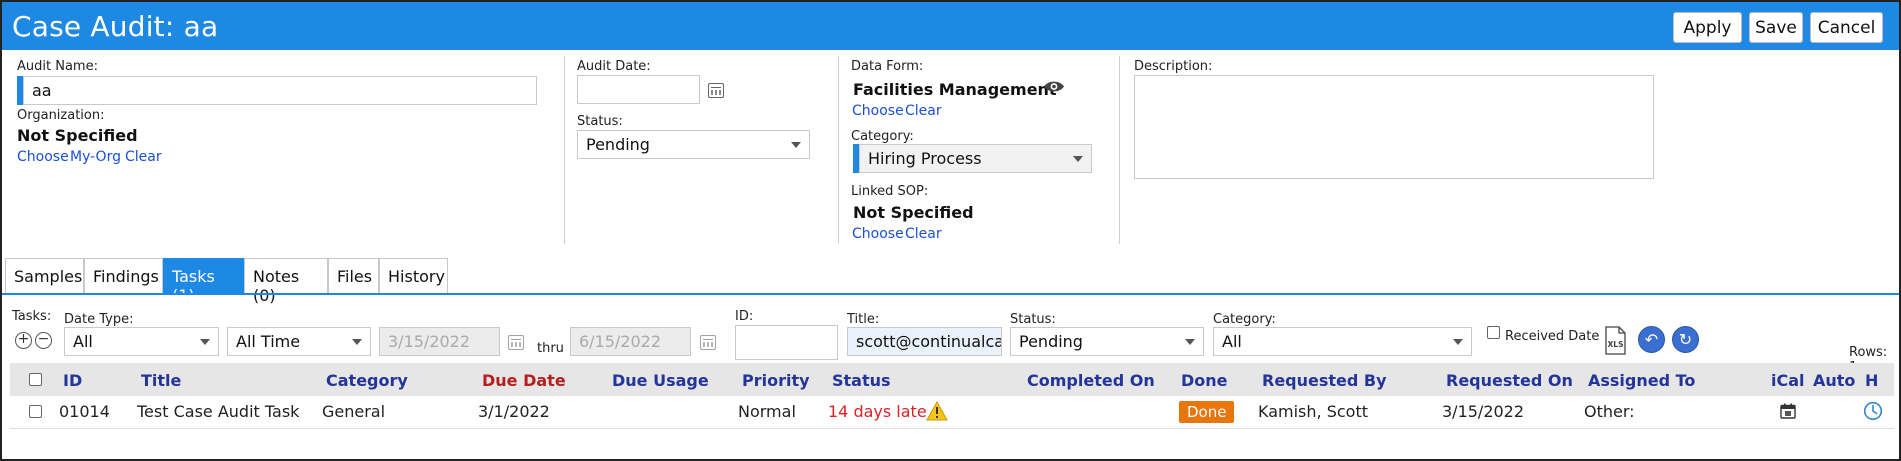 This screenshot has width=1901, height=461. I want to click on tab-findings: Findings, so click(123, 275).